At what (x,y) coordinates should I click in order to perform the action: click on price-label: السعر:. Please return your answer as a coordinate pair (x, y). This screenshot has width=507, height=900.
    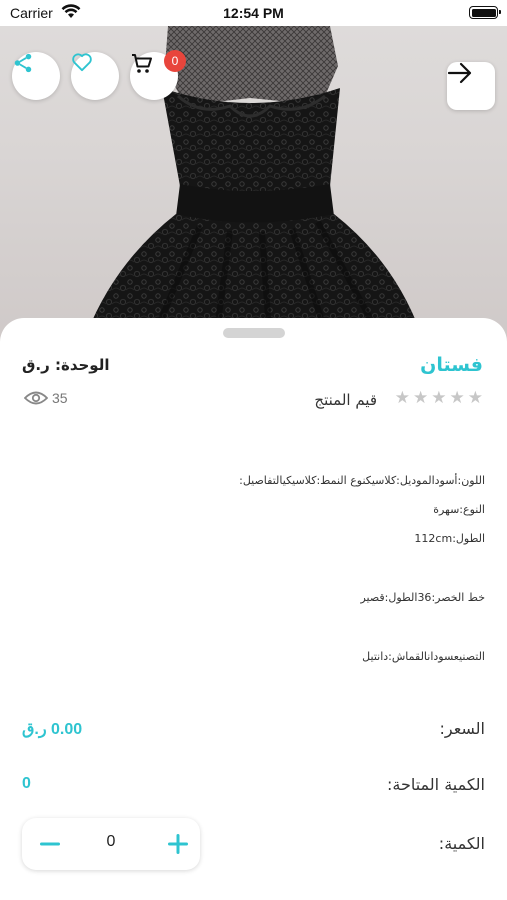
    Looking at the image, I should click on (462, 728).